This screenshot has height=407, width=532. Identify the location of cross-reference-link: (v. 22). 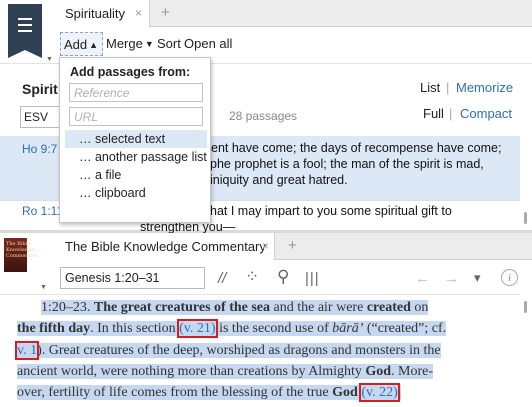
(379, 392).